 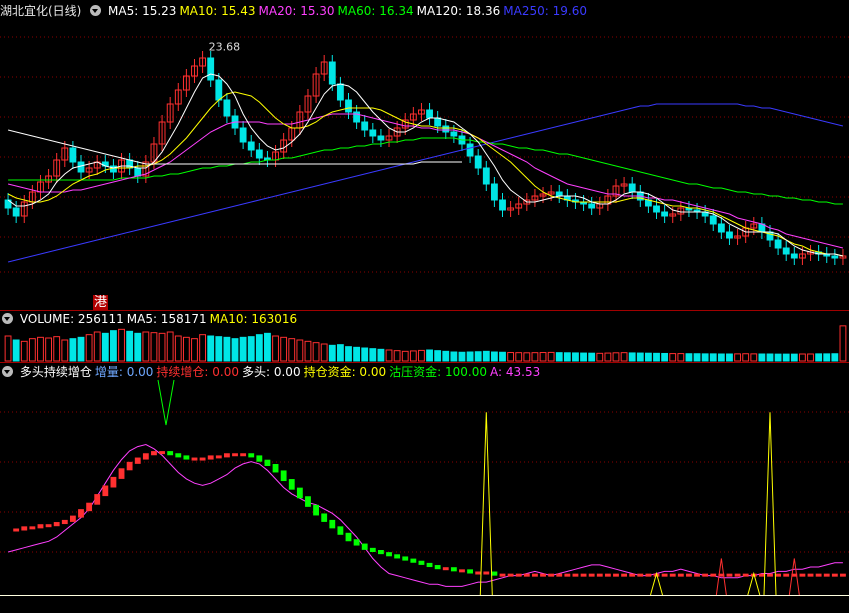 I want to click on ma60-line, so click(x=425, y=171).